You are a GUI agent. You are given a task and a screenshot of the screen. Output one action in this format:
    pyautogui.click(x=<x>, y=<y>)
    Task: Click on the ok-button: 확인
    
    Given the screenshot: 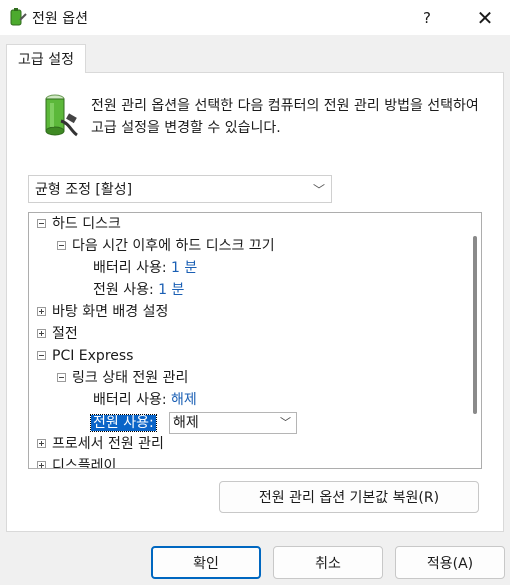 What is the action you would take?
    pyautogui.click(x=206, y=562)
    